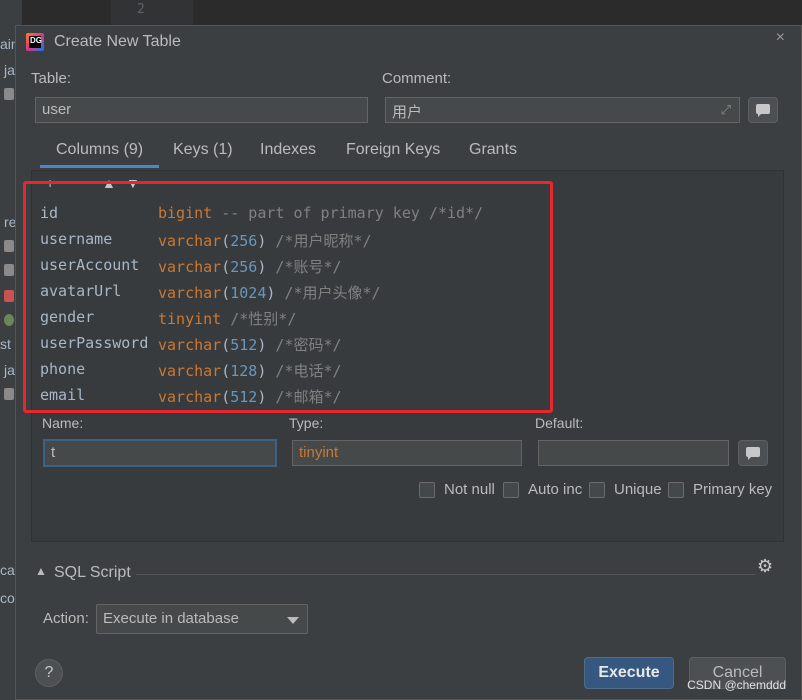 This screenshot has height=700, width=802. What do you see at coordinates (555, 489) in the screenshot?
I see `auto-inc-label: Auto inc` at bounding box center [555, 489].